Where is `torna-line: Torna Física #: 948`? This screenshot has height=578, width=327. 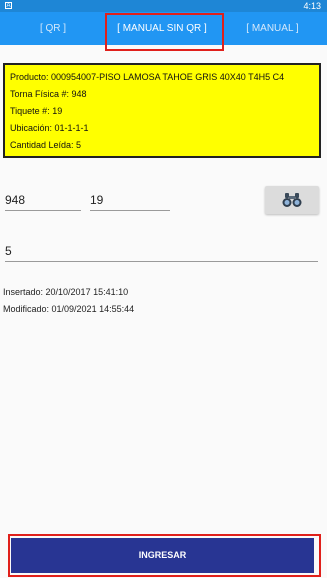 torna-line: Torna Física #: 948 is located at coordinates (48, 94).